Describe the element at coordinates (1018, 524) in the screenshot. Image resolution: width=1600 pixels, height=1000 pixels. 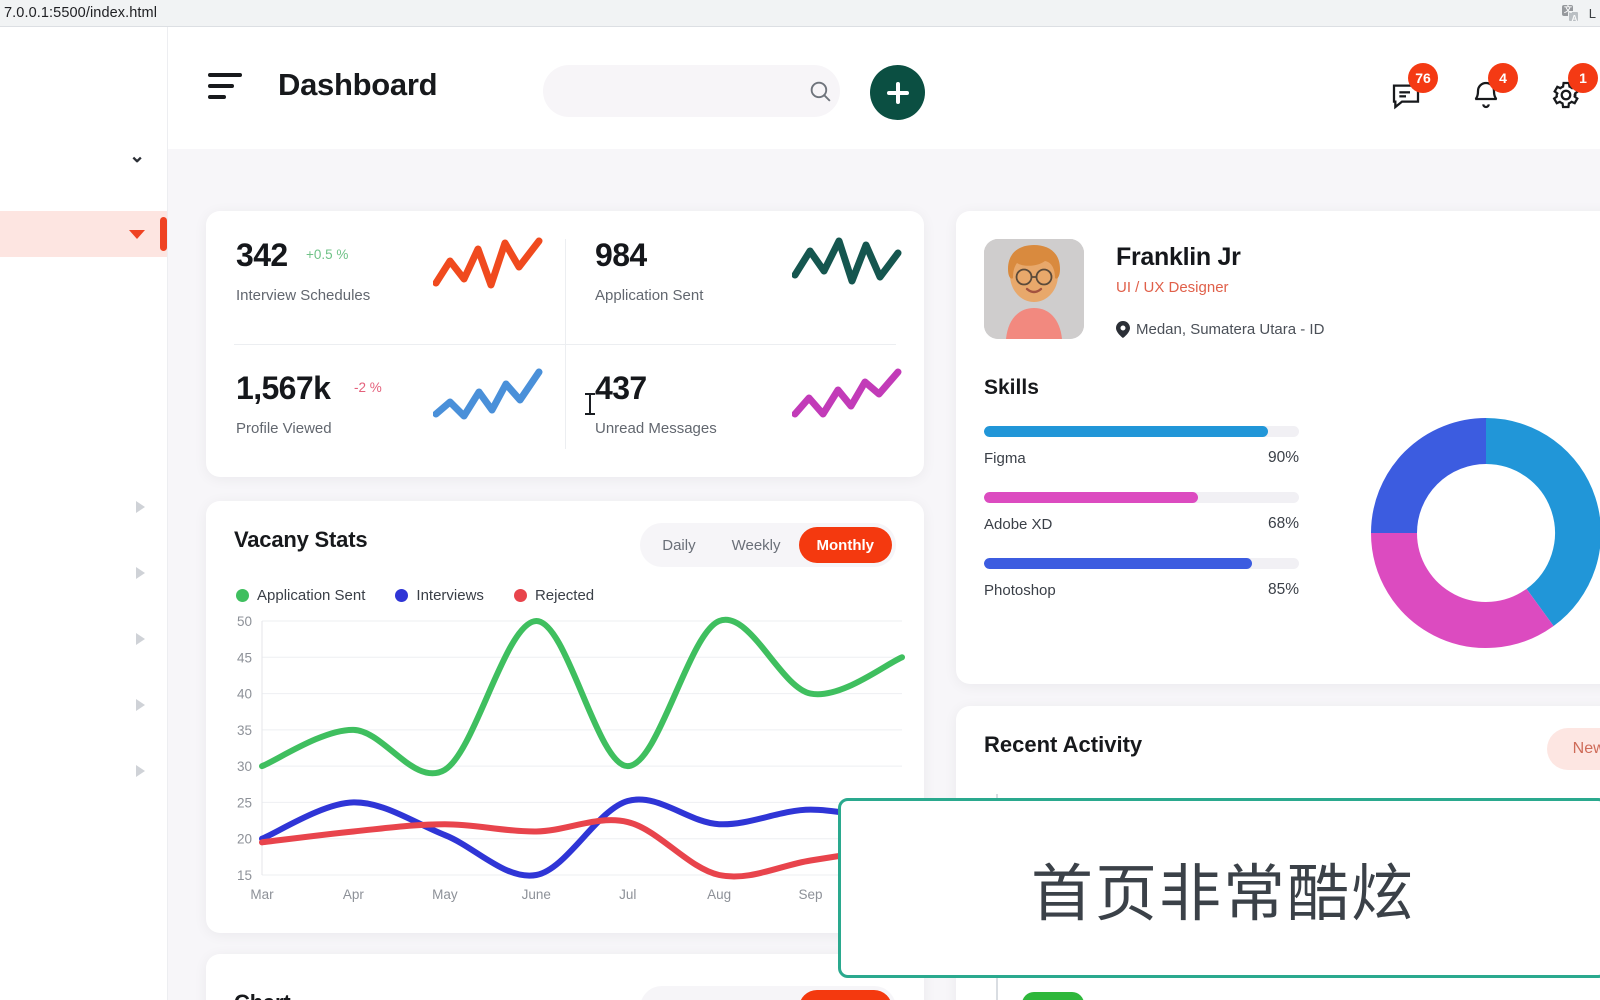
I see `skill-name: Adobe XD` at that location.